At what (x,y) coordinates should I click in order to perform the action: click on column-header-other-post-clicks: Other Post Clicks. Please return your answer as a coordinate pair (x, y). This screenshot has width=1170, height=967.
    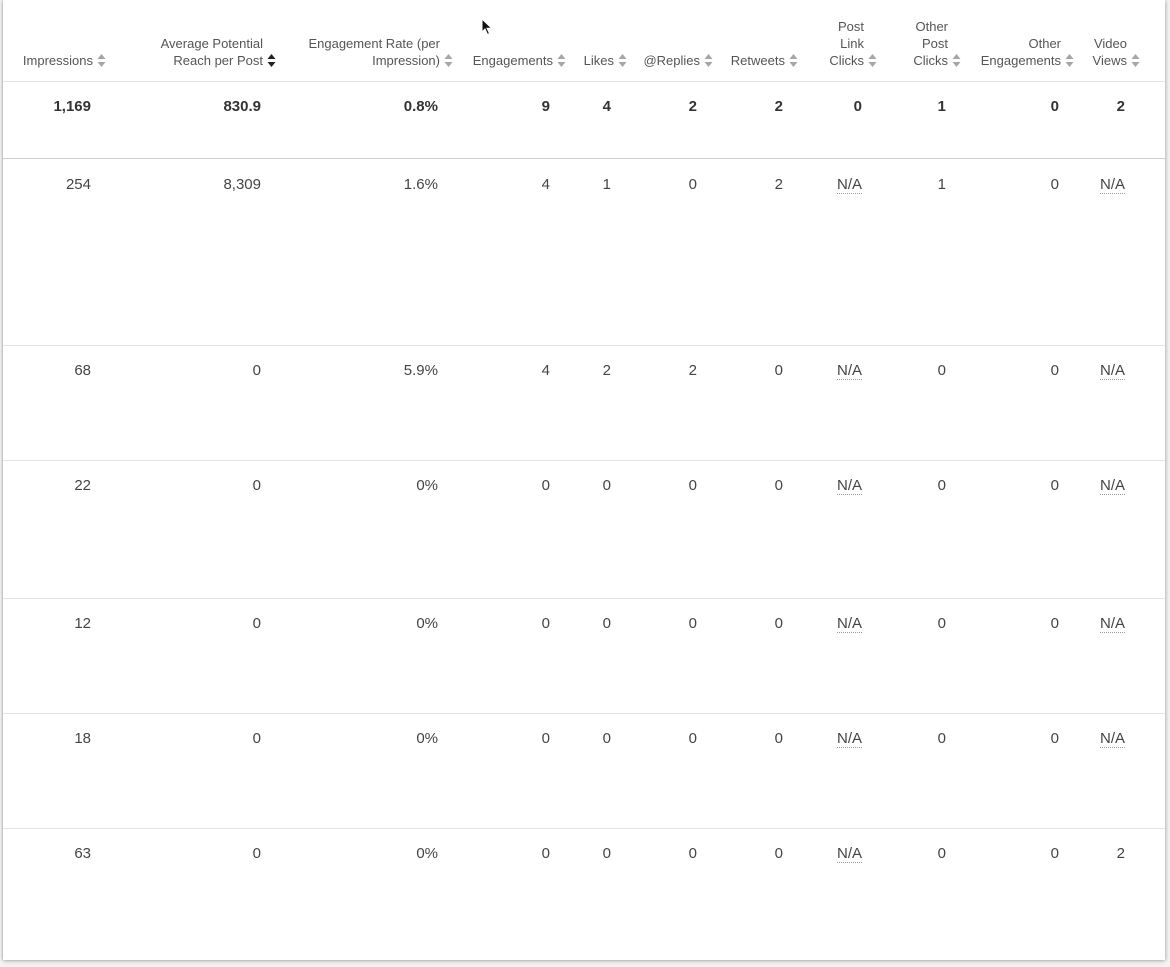
    Looking at the image, I should click on (937, 43).